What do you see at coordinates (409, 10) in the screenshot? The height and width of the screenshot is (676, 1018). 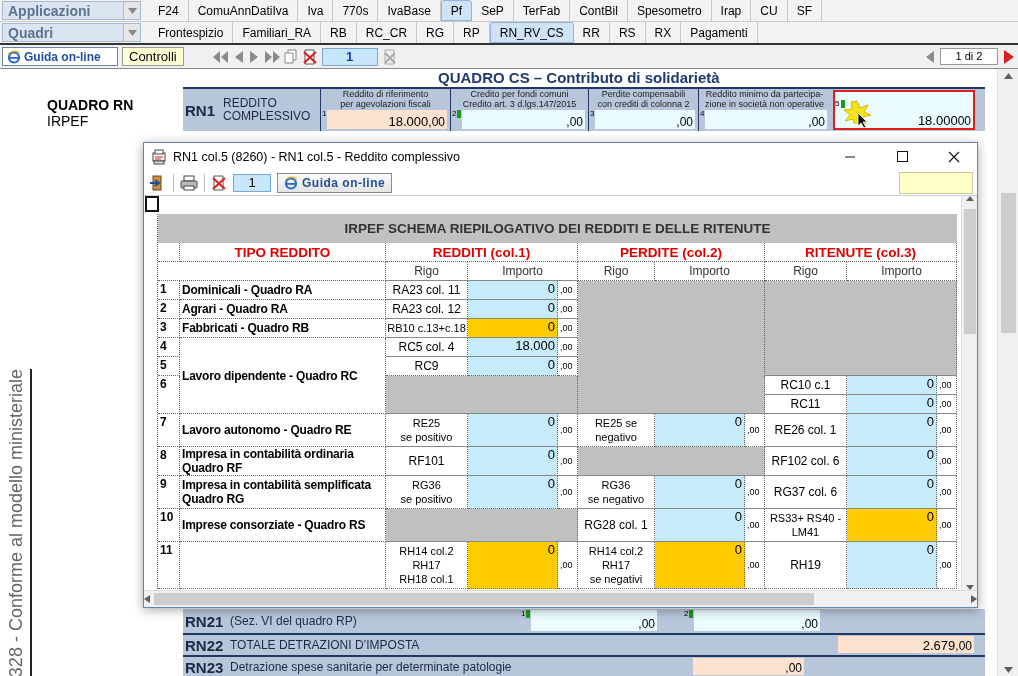 I see `tab: IvaBase` at bounding box center [409, 10].